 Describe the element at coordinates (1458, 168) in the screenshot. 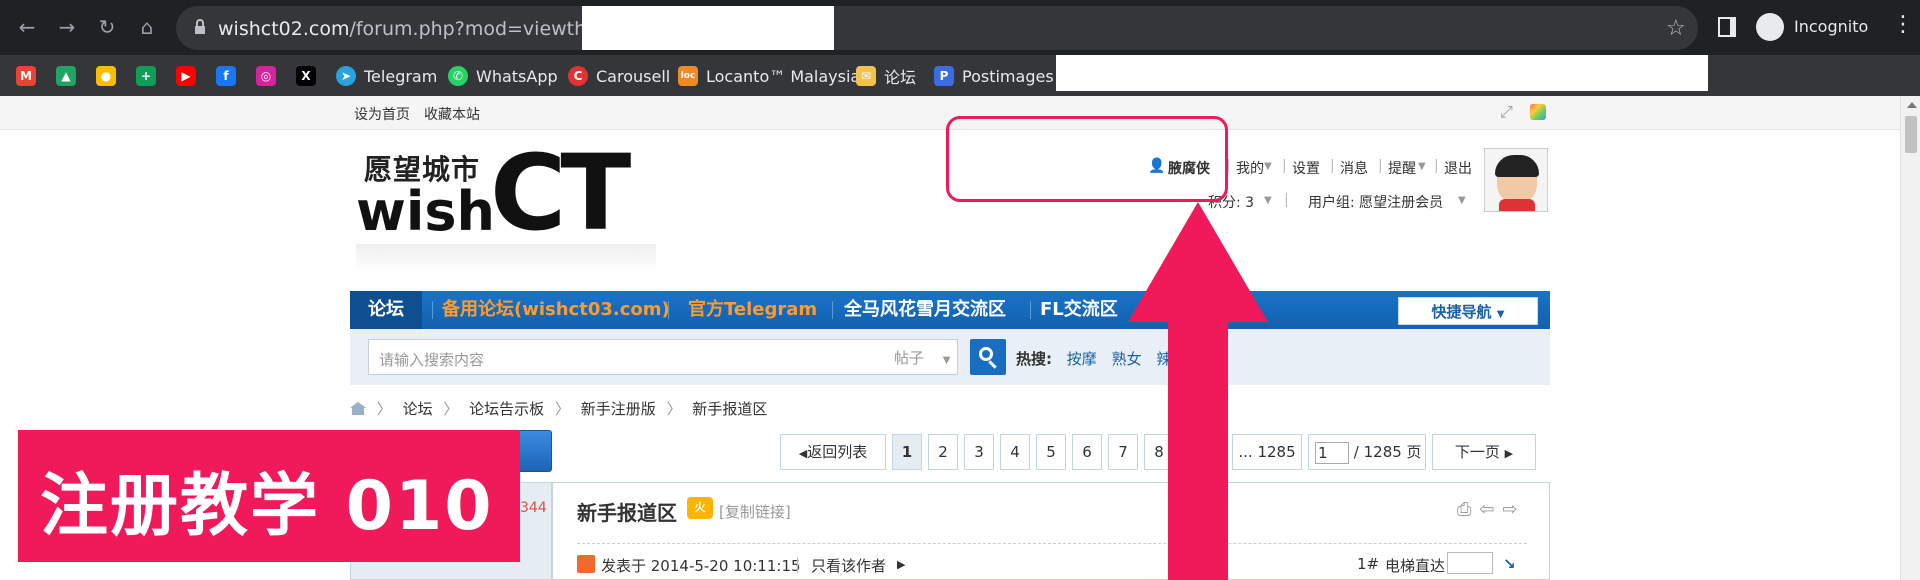

I see `logout-link: 退出` at that location.